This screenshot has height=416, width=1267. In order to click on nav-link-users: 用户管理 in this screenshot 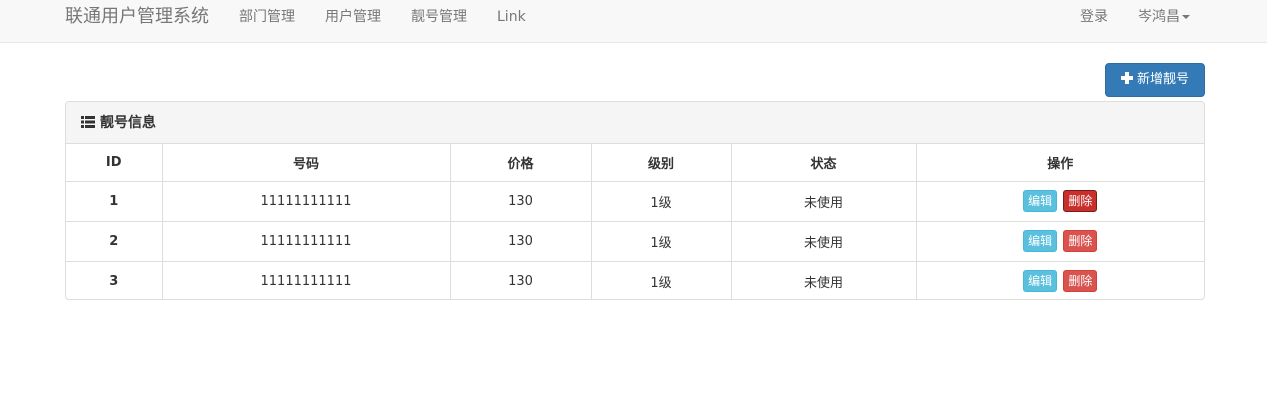, I will do `click(353, 17)`.